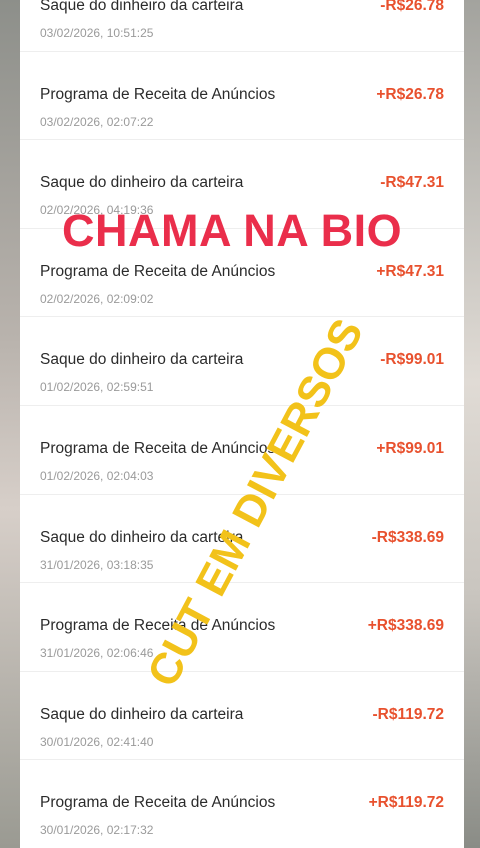  I want to click on transaction-amount: -R$99.01, so click(412, 360).